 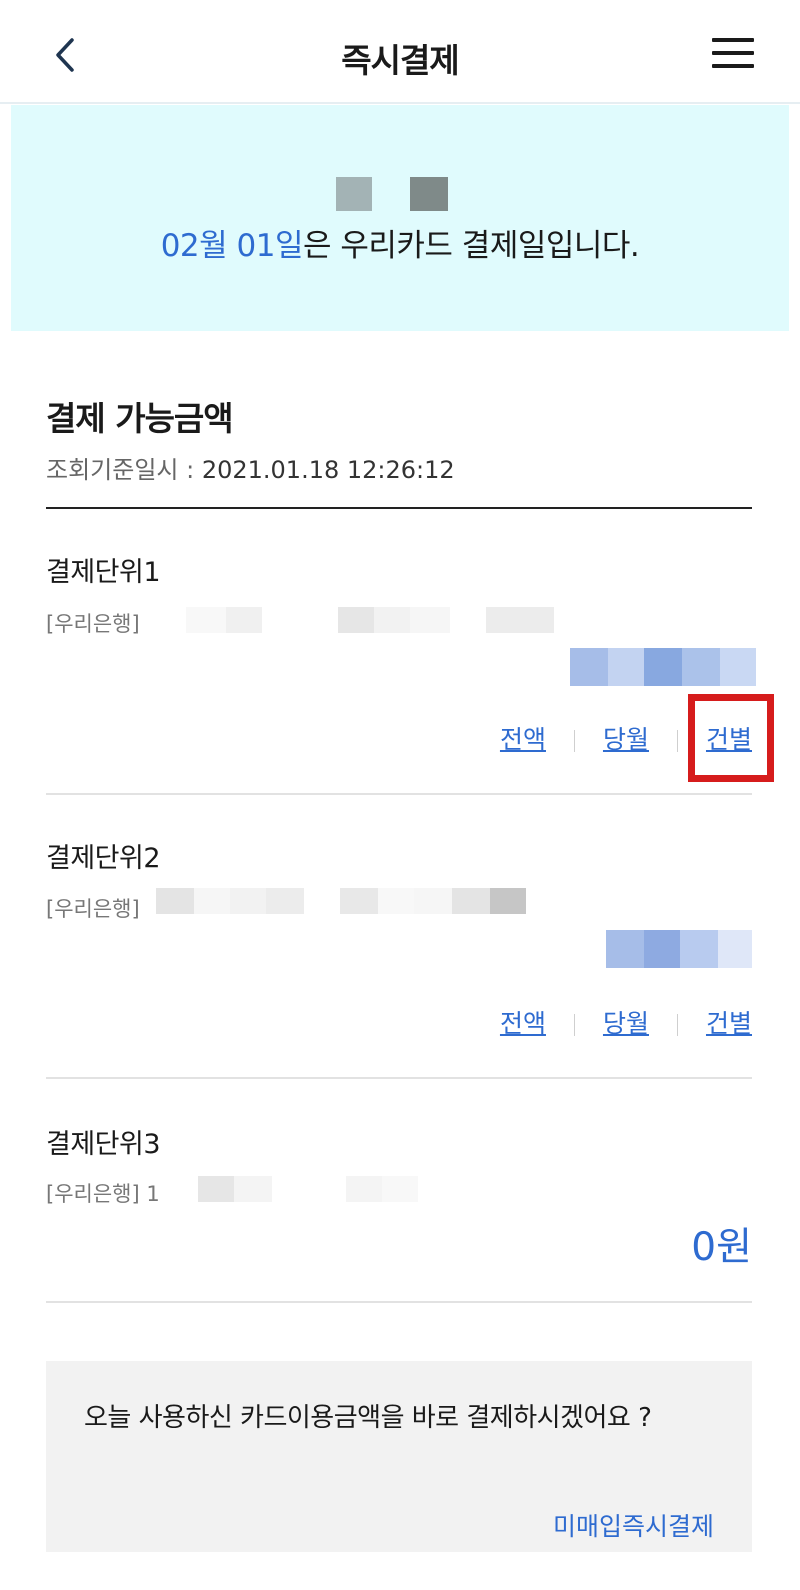 I want to click on unit-amount: 0원, so click(x=721, y=1247).